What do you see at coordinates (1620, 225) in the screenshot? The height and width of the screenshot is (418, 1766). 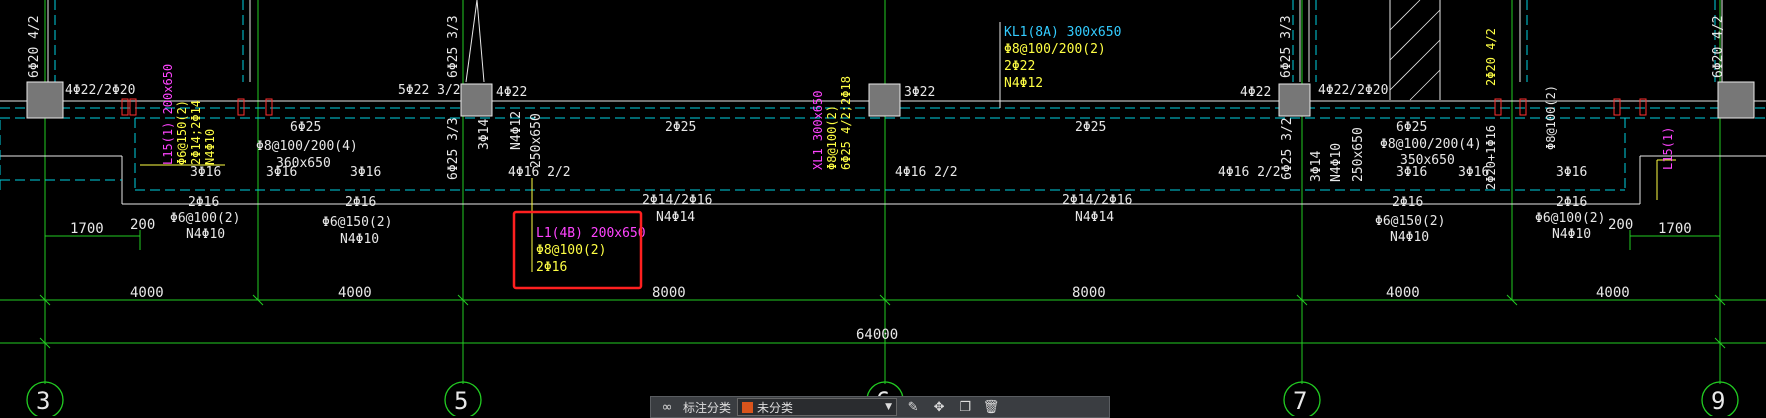 I see `right-offset-1: 200` at bounding box center [1620, 225].